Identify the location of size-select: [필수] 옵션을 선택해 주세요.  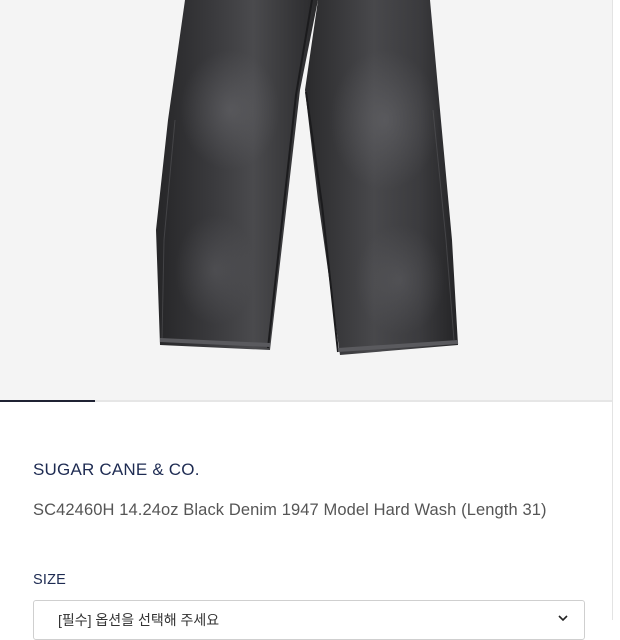
(309, 620).